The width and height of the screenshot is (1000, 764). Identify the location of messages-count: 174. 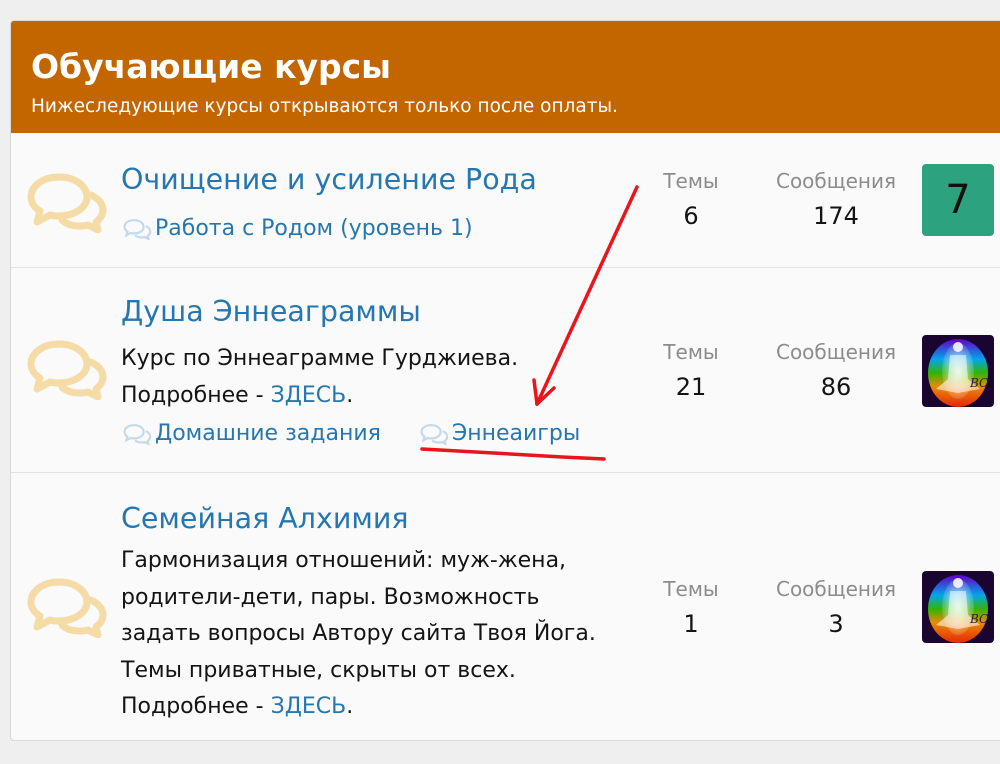
(836, 216).